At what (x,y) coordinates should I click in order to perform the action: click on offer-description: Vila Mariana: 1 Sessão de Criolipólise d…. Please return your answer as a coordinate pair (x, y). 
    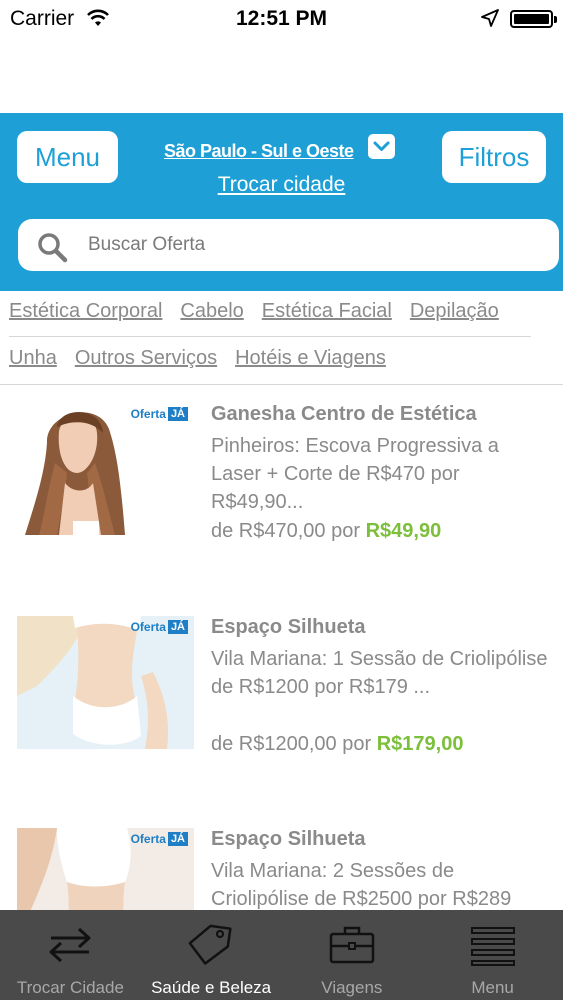
    Looking at the image, I should click on (379, 673).